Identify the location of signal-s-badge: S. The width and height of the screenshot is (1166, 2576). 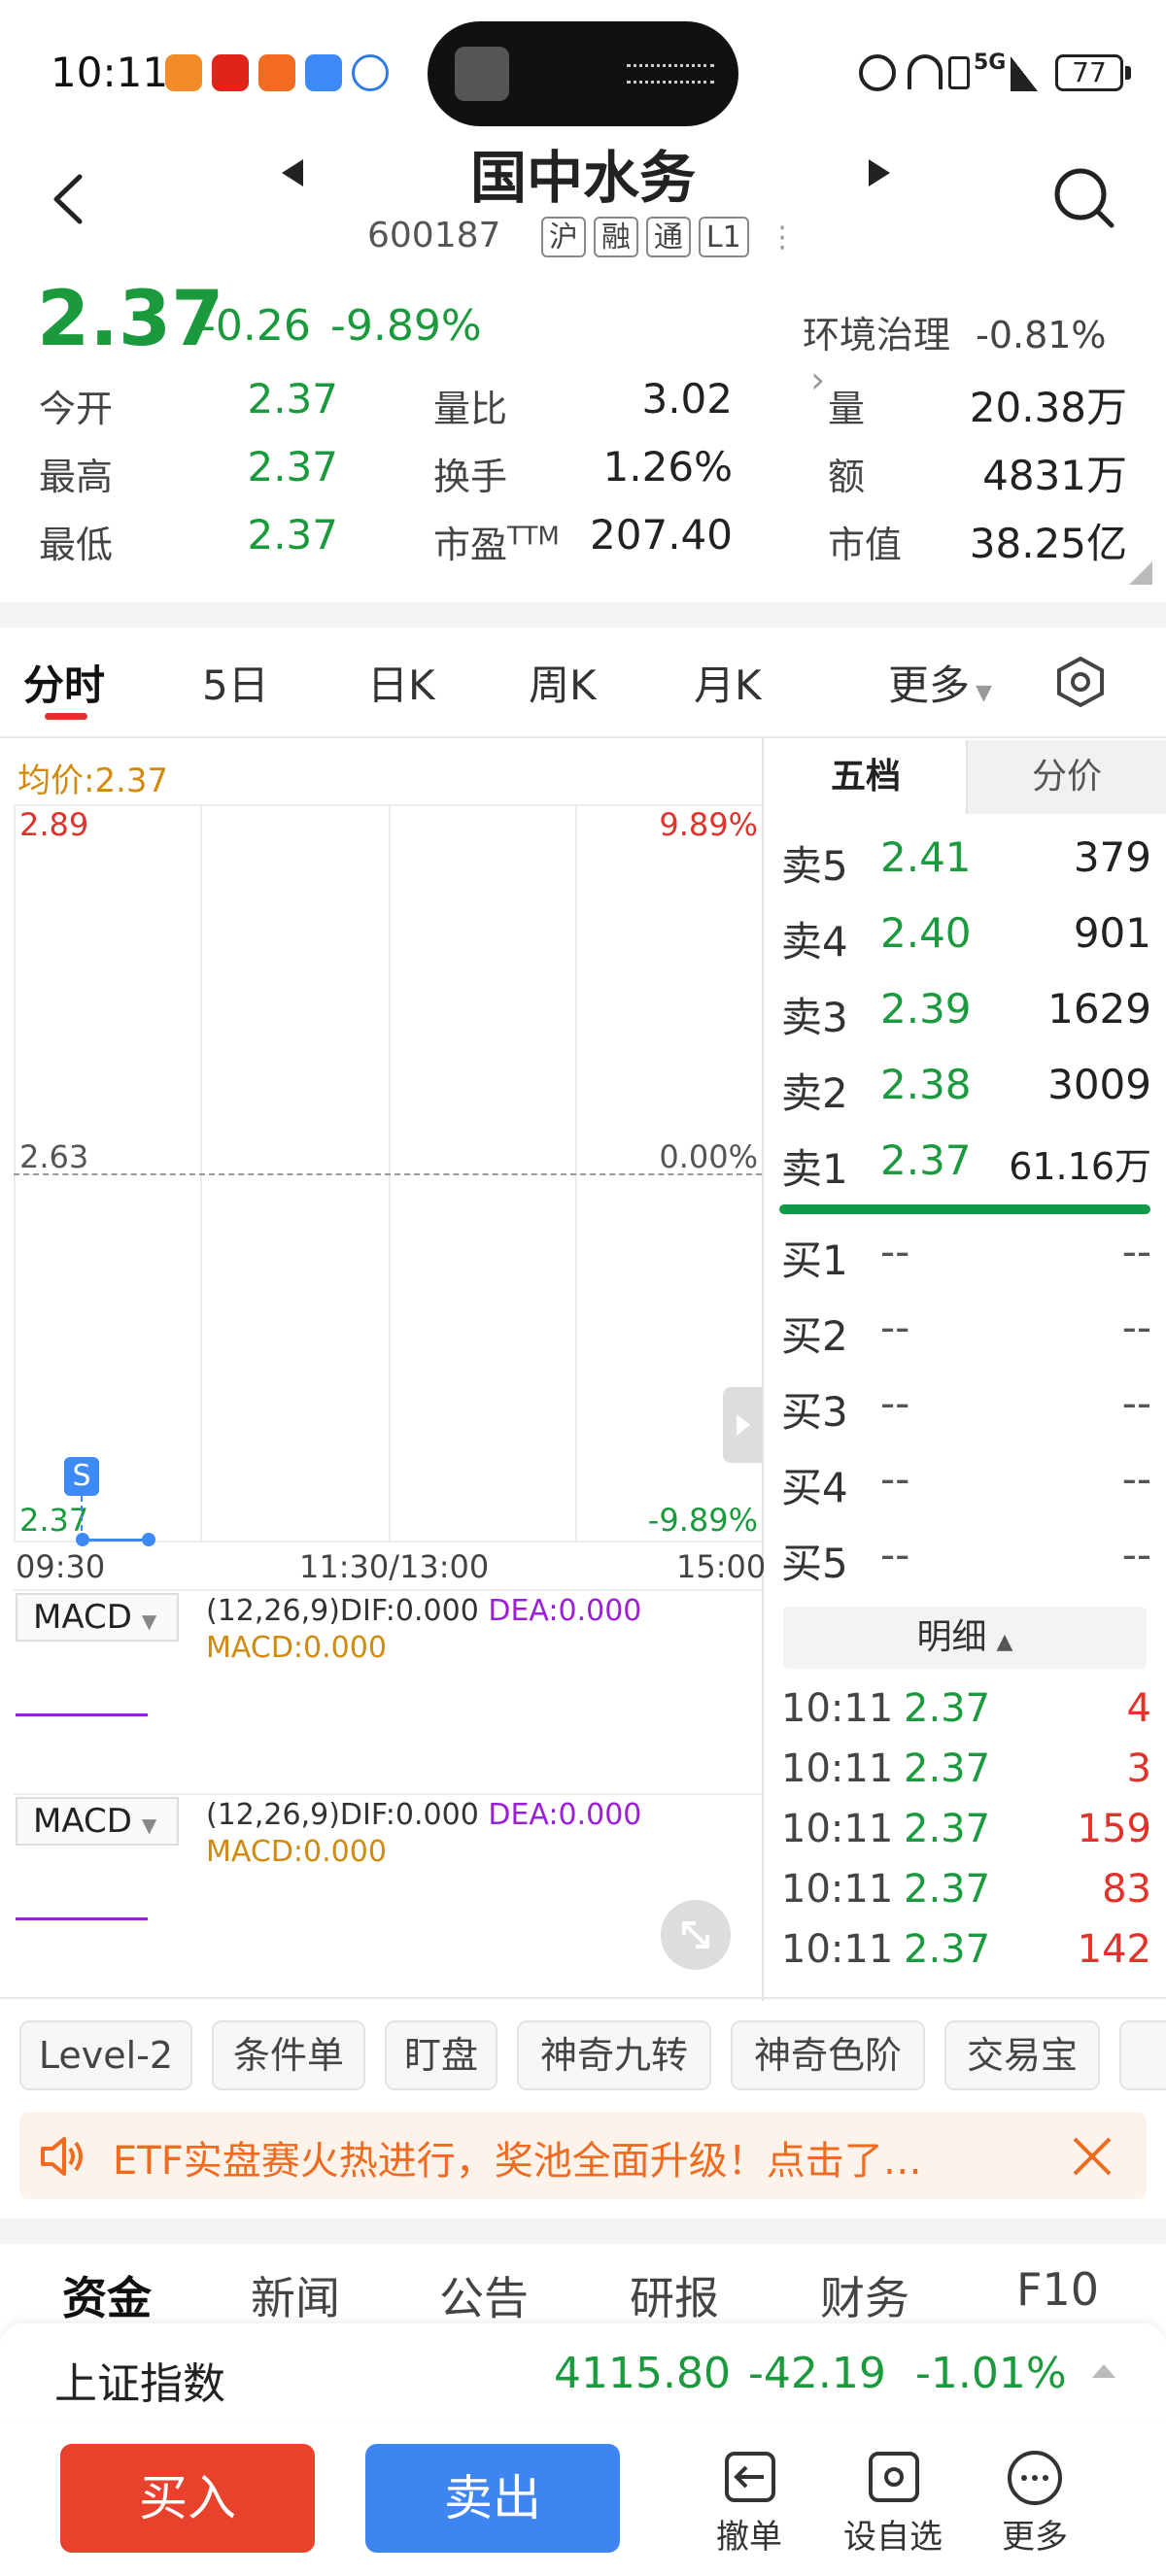
(81, 1476).